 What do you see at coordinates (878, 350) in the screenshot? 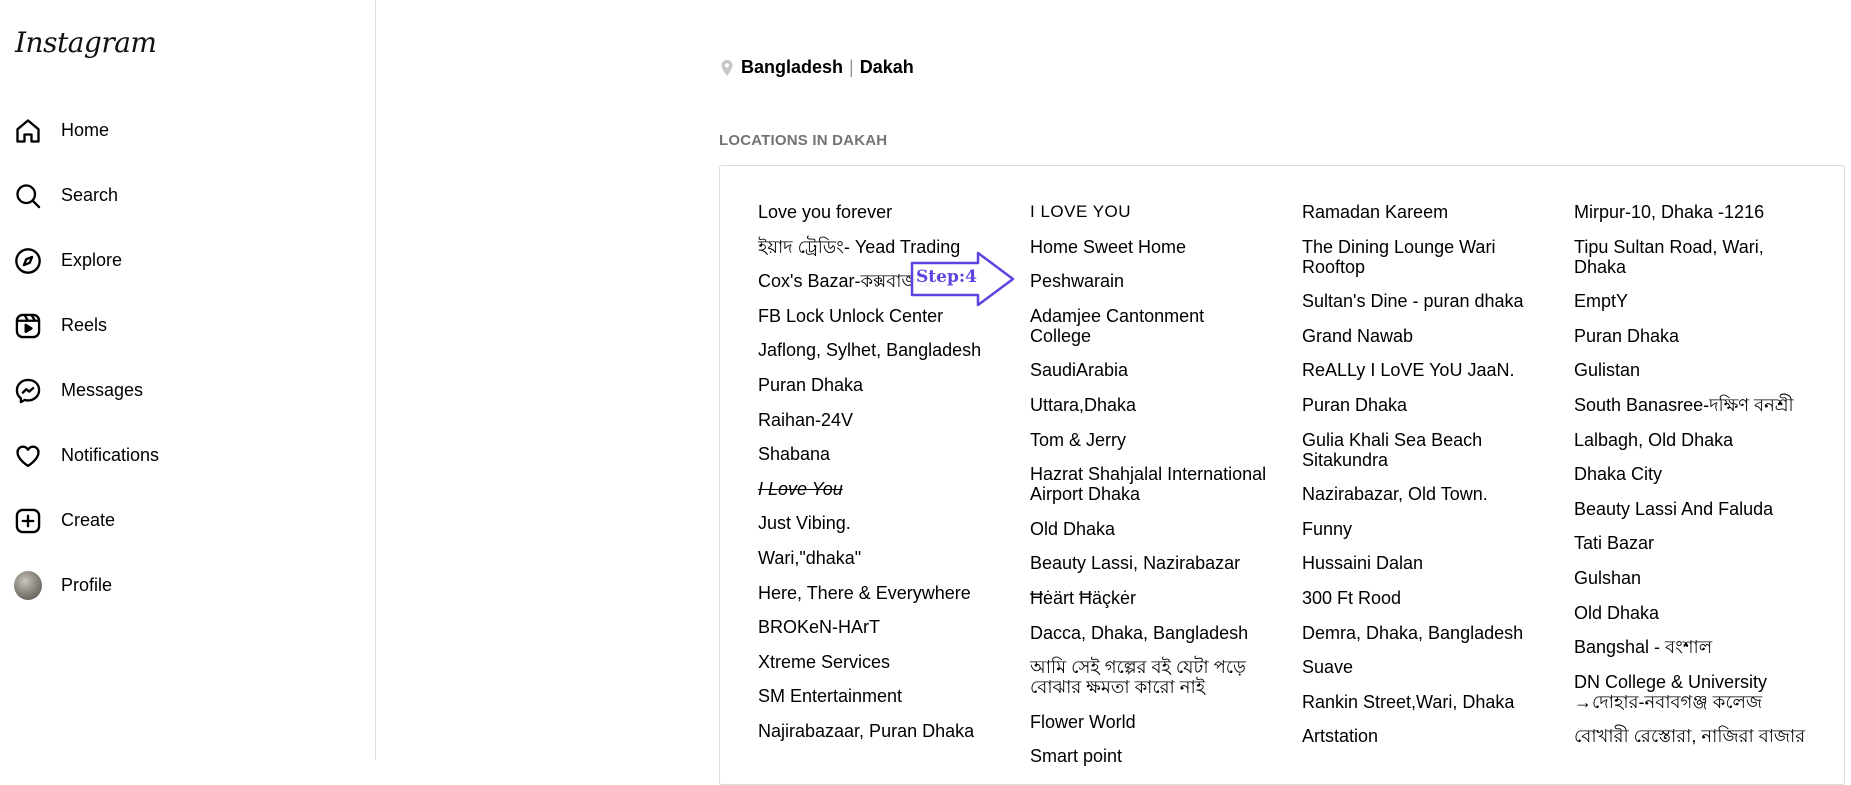
I see `location-link: Jaflong, Sylhet, Bangladesh` at bounding box center [878, 350].